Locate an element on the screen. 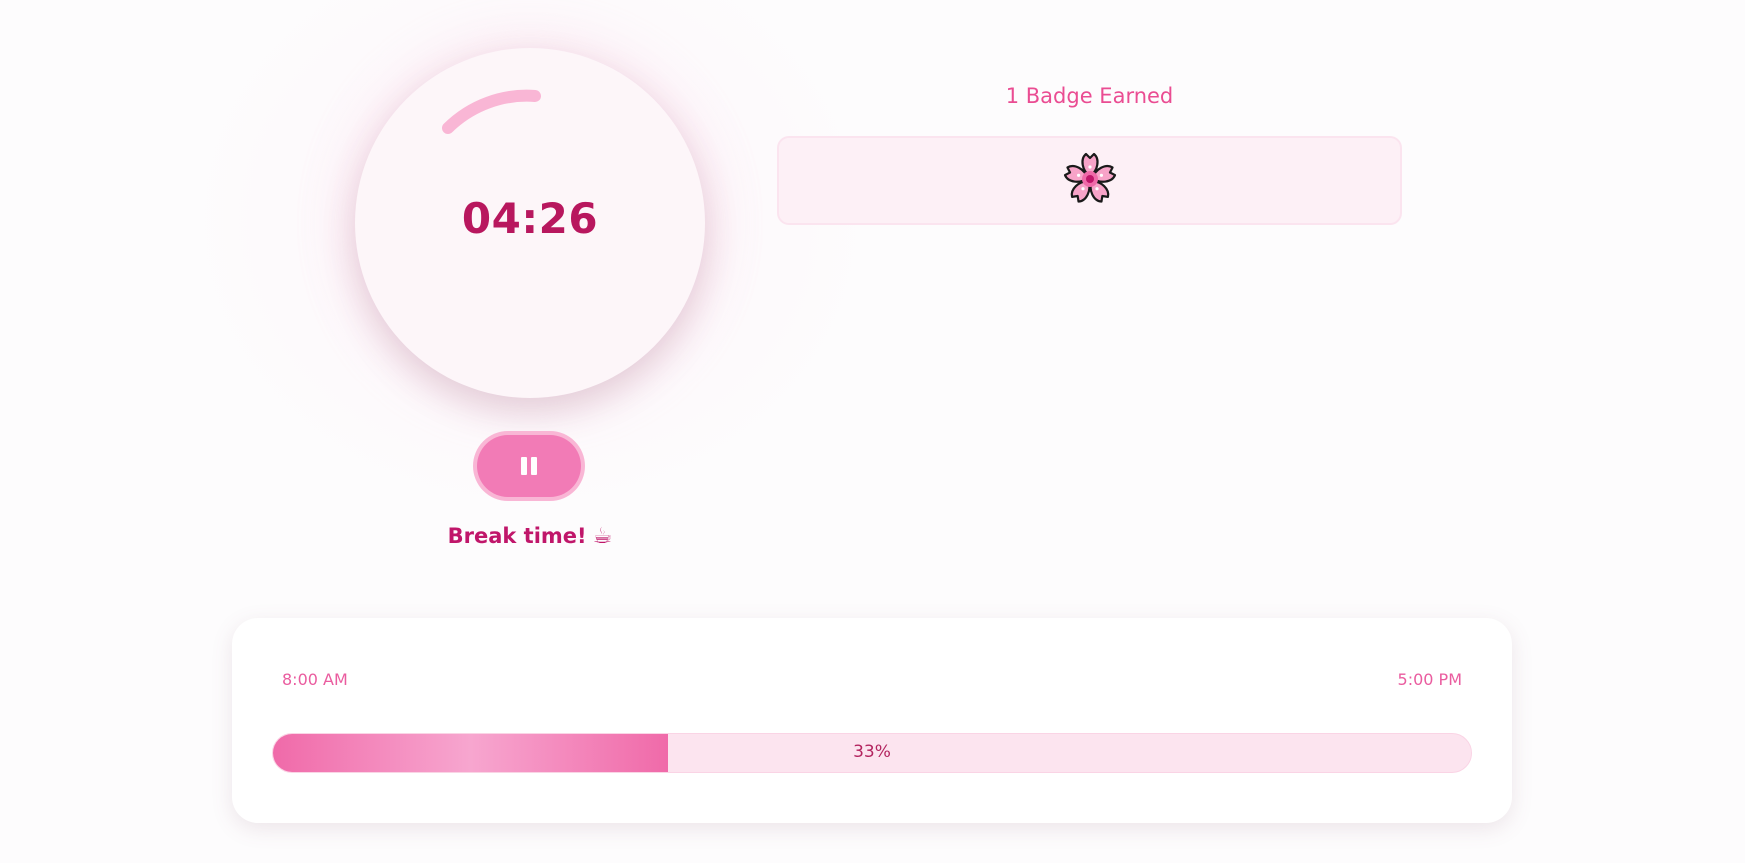  badges-panel is located at coordinates (1089, 180).